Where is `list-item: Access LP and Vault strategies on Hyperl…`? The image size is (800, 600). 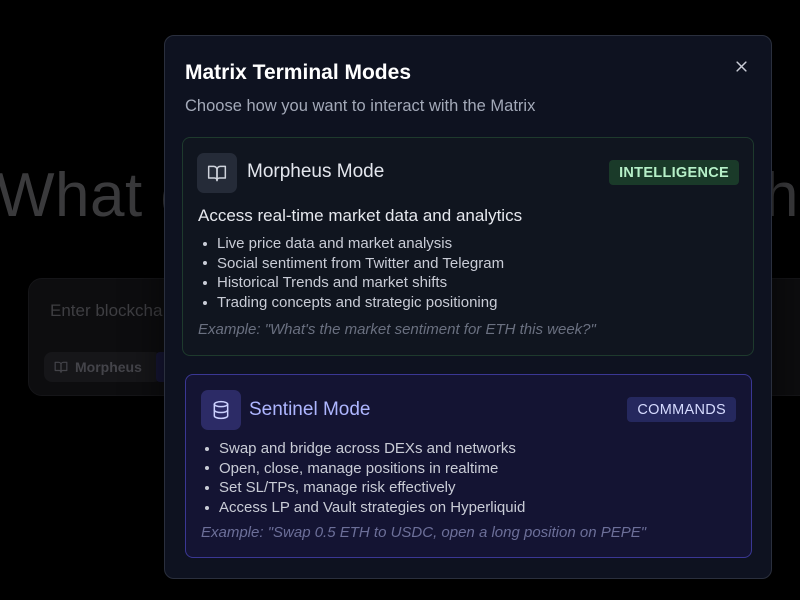 list-item: Access LP and Vault strategies on Hyperl… is located at coordinates (365, 508).